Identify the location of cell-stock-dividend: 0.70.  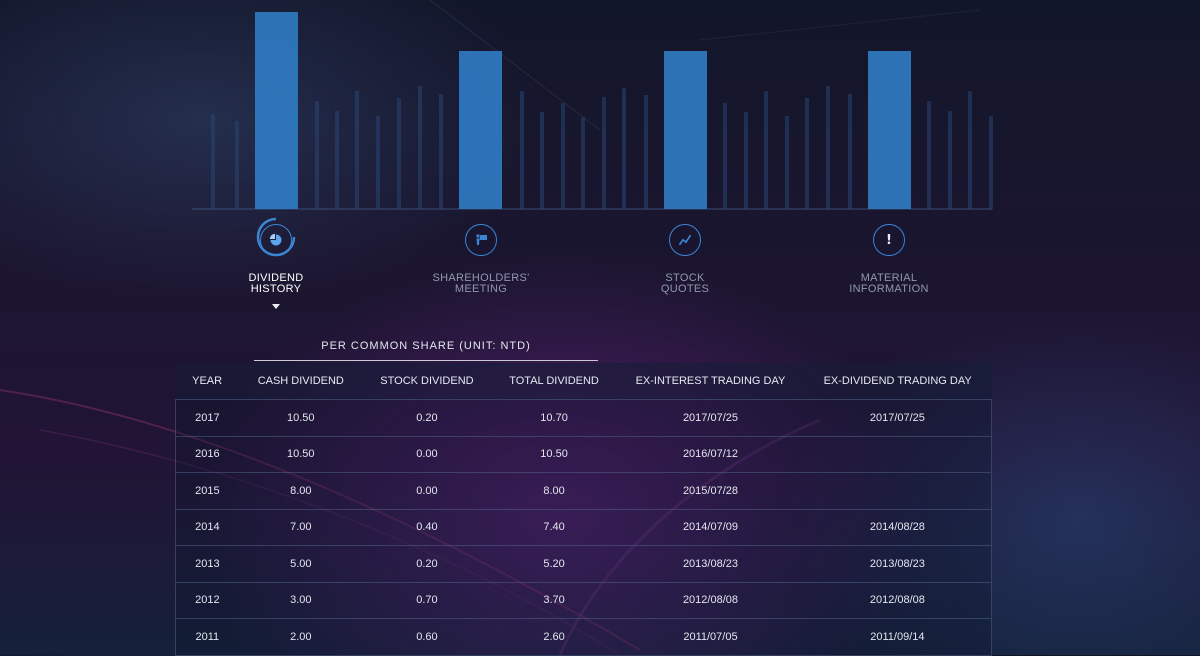
(427, 600).